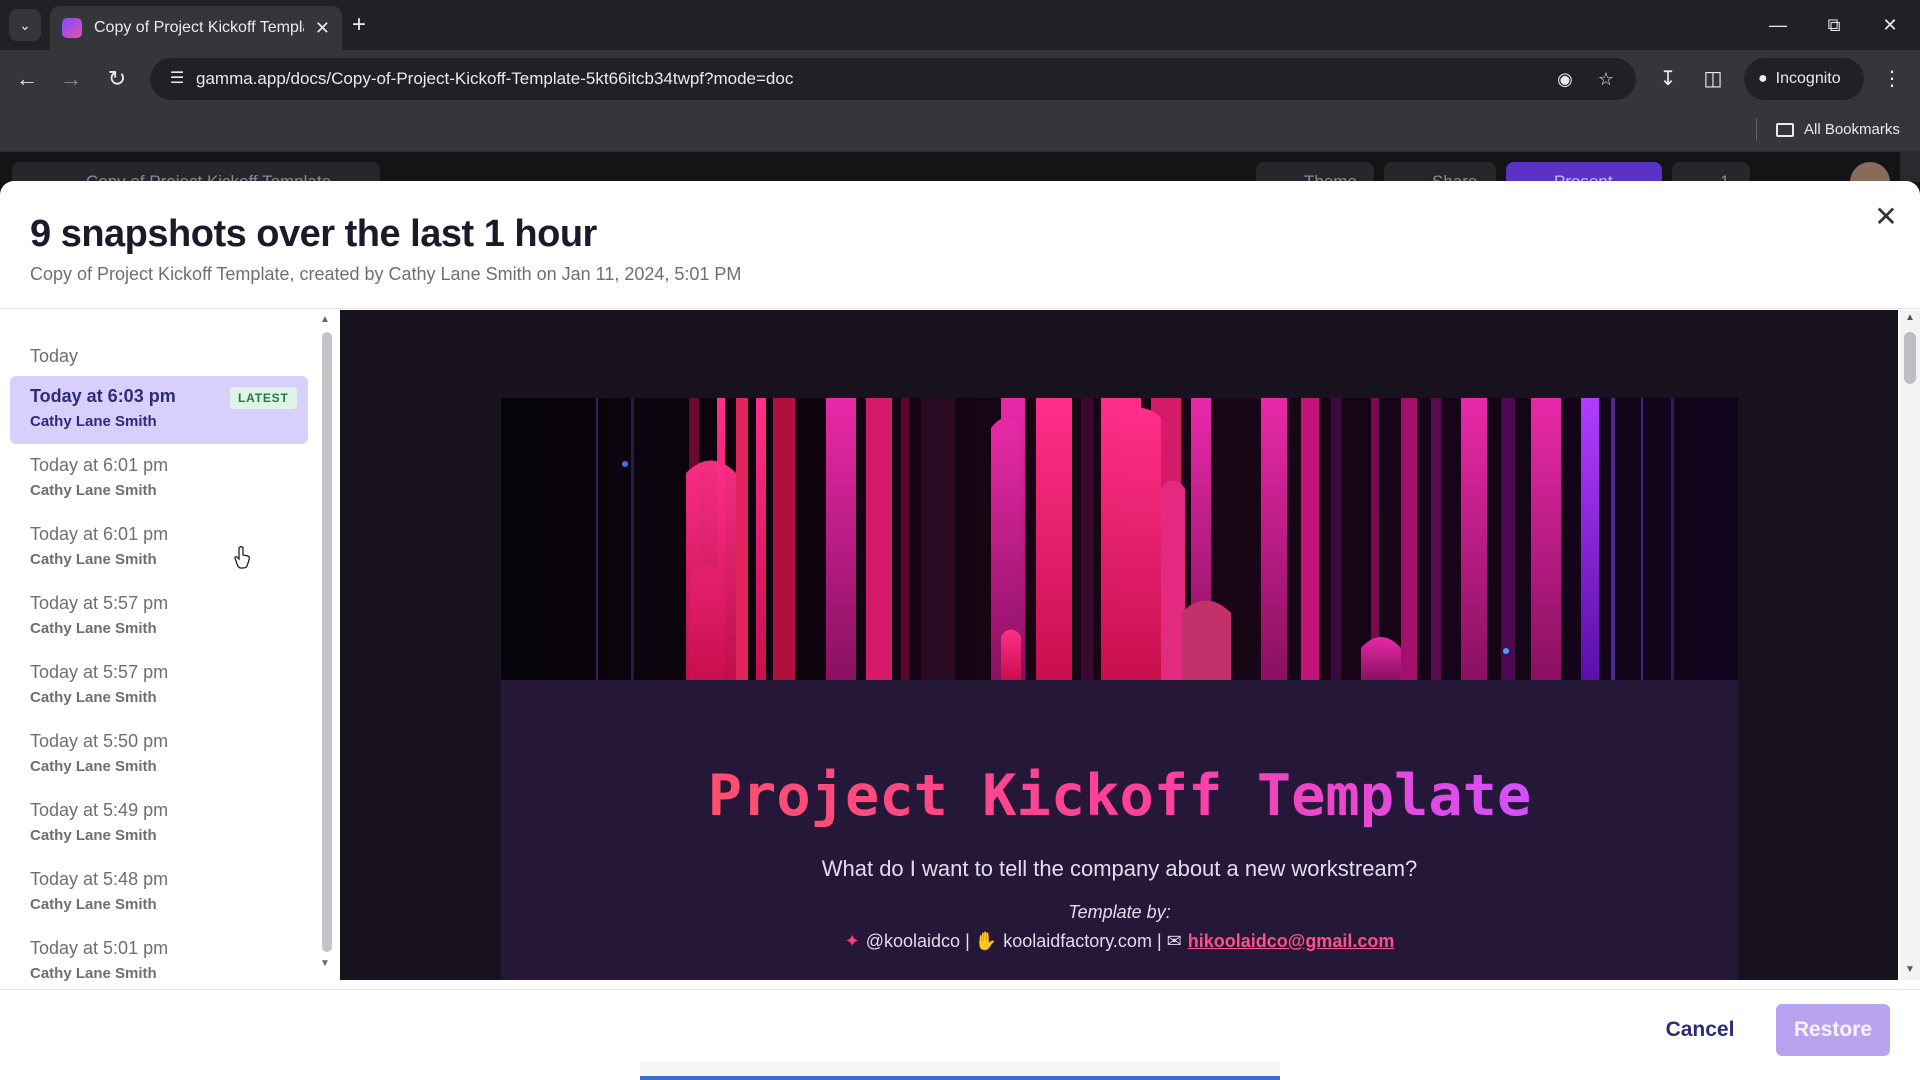  What do you see at coordinates (99, 741) in the screenshot?
I see `snapshot-time: Today at 5:50 pm` at bounding box center [99, 741].